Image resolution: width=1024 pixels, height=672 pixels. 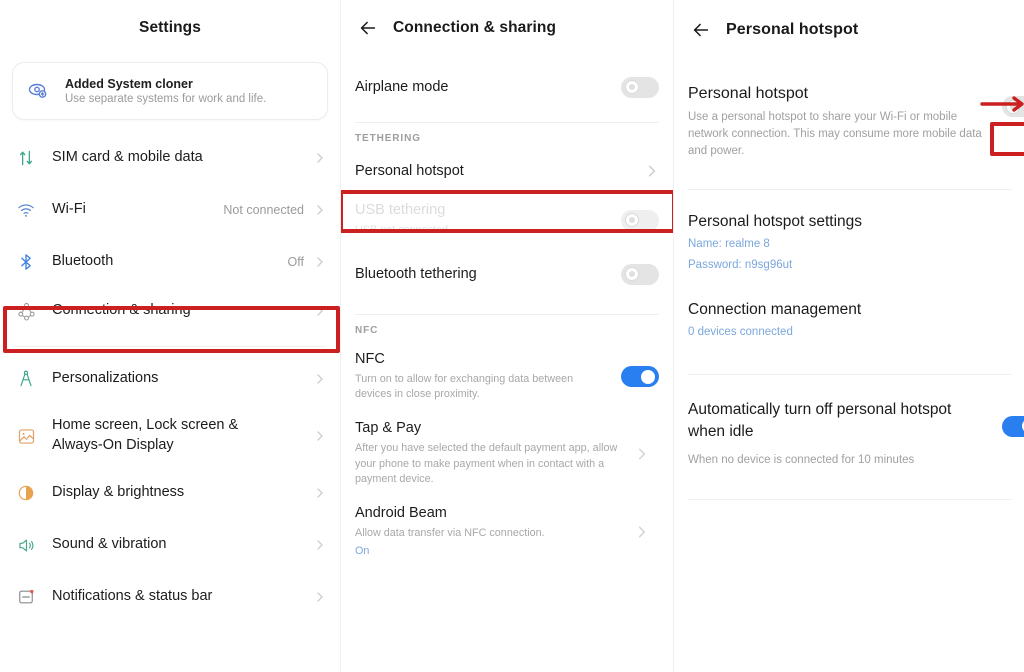 I want to click on settings-header: Settings, so click(x=170, y=28).